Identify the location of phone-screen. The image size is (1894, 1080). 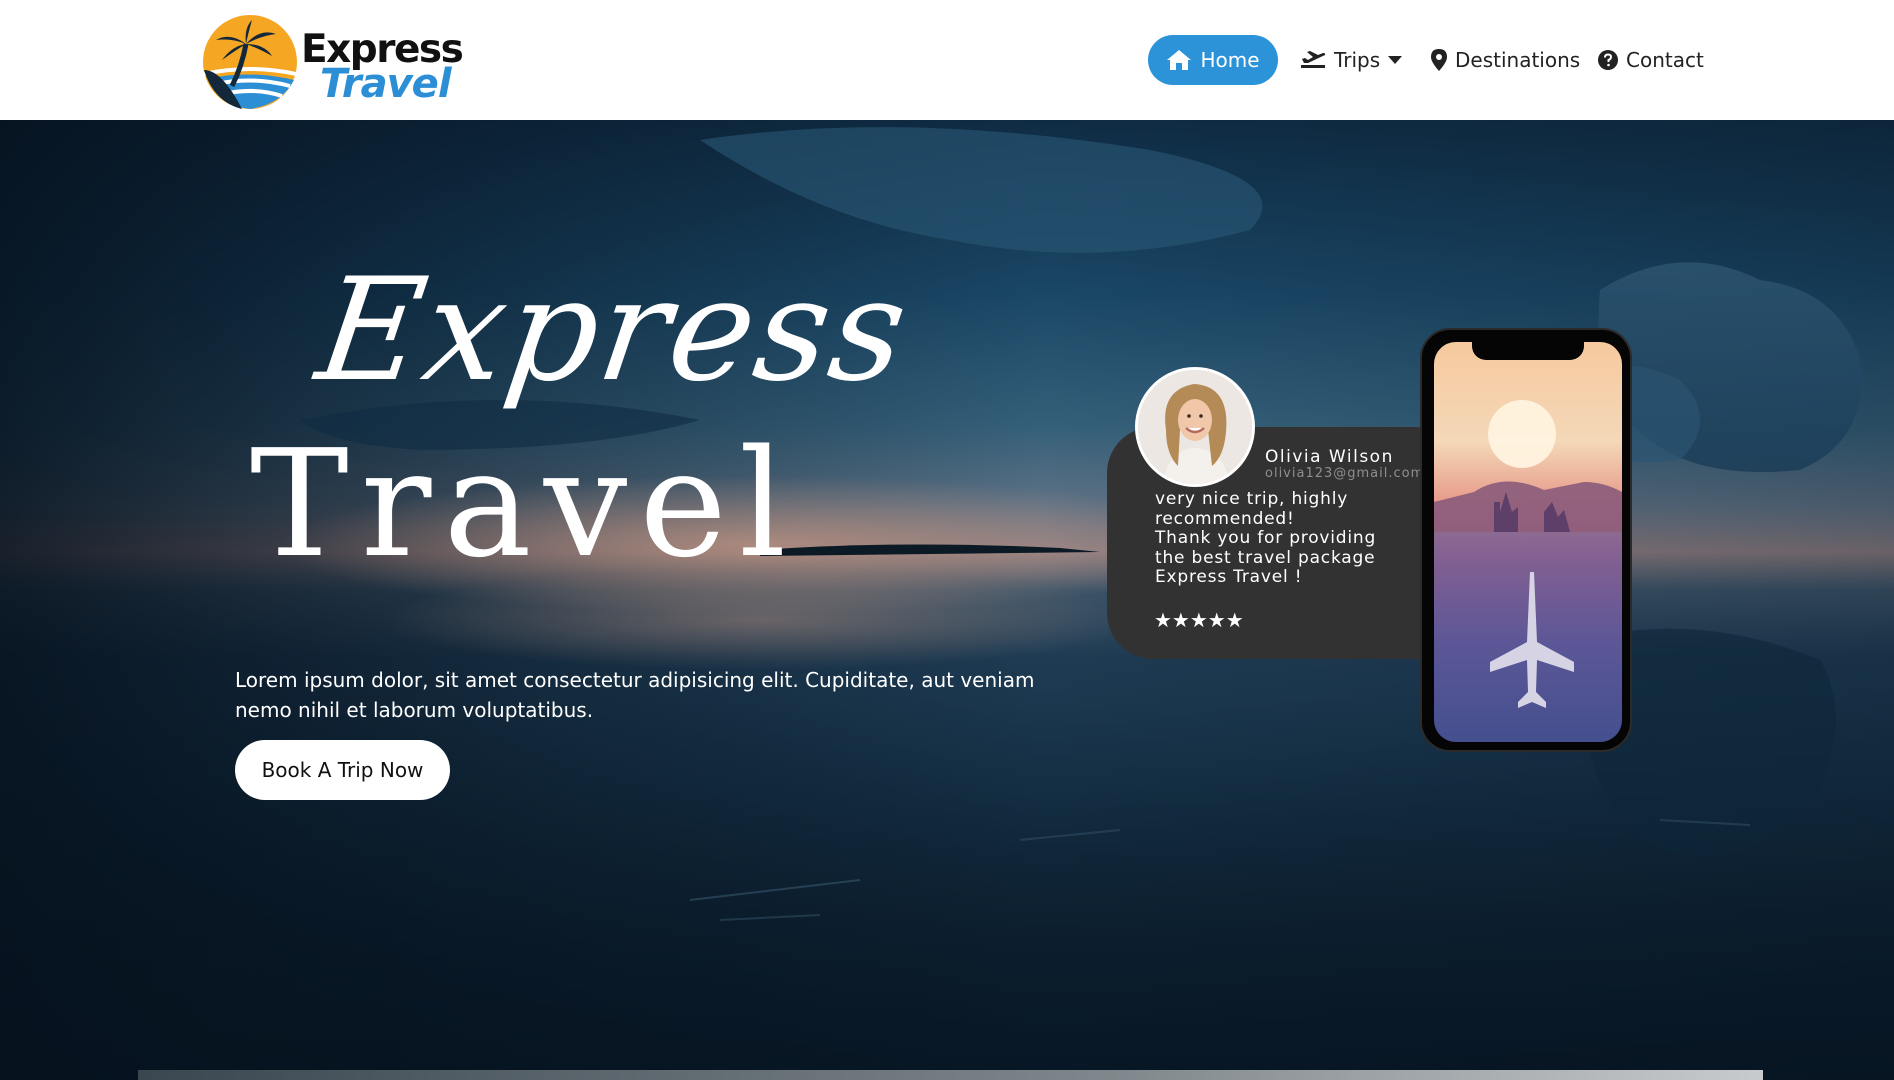
(1528, 542).